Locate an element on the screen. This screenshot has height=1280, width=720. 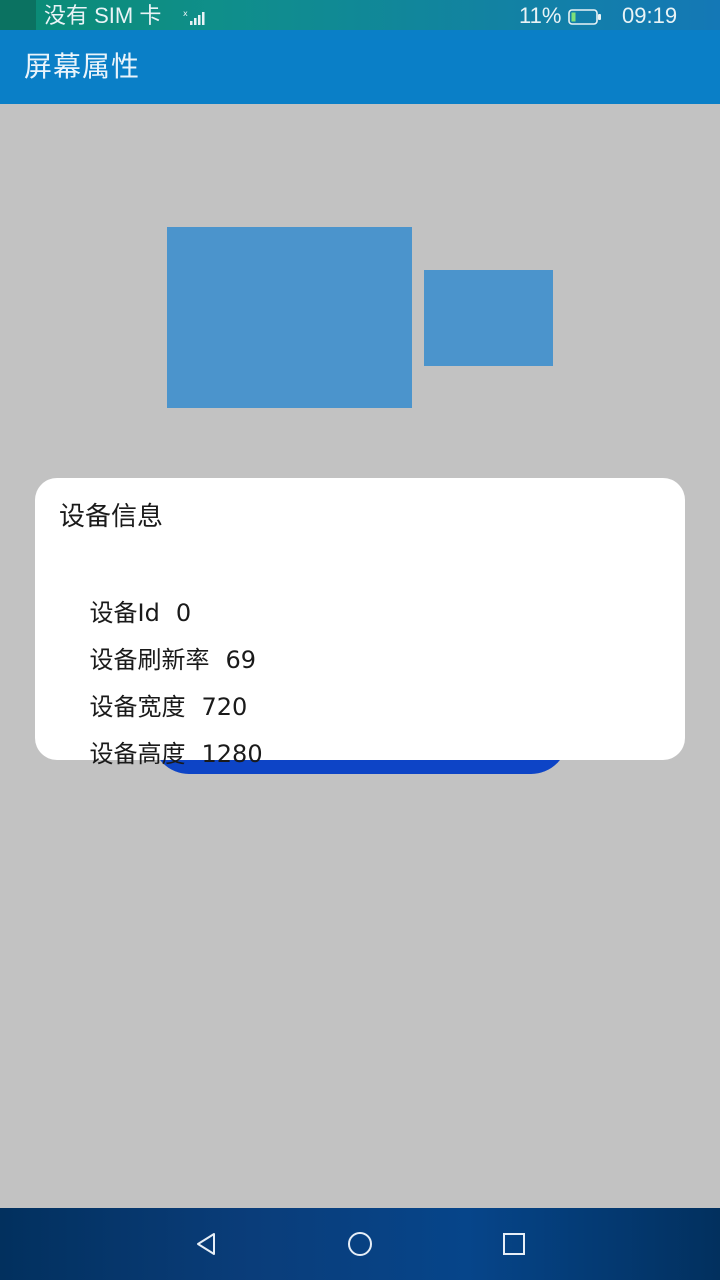
back-icon is located at coordinates (206, 1244).